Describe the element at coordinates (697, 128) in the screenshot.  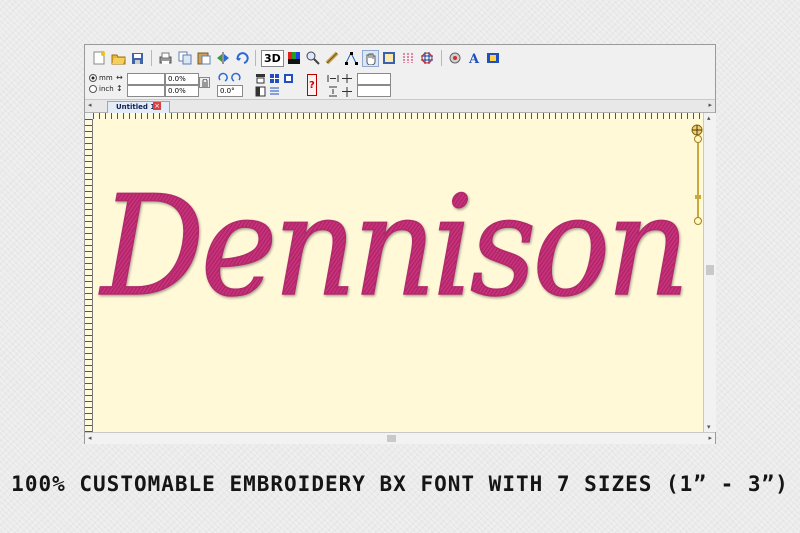
I see `compass-icon` at that location.